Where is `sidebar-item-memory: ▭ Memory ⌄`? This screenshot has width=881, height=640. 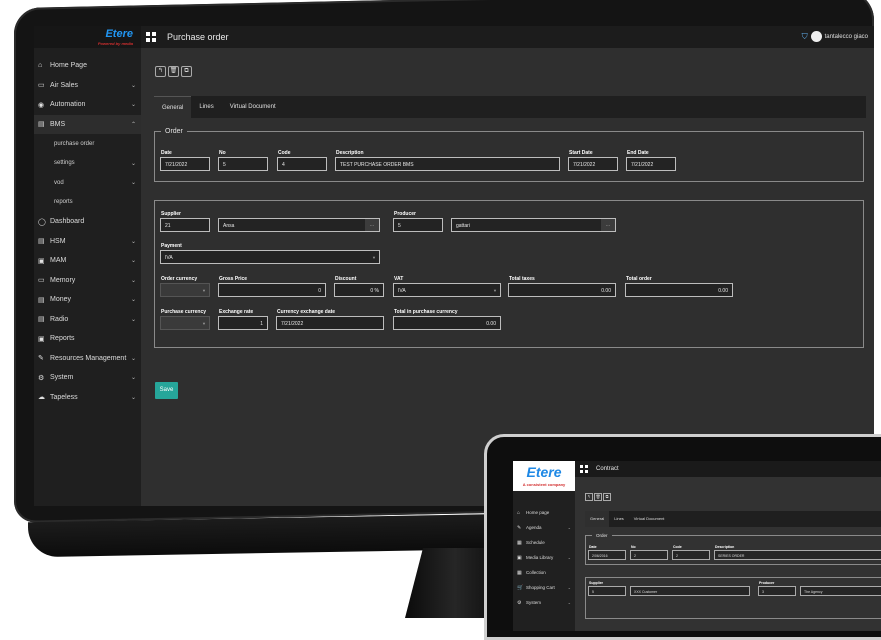
sidebar-item-memory: ▭ Memory ⌄ is located at coordinates (87, 281).